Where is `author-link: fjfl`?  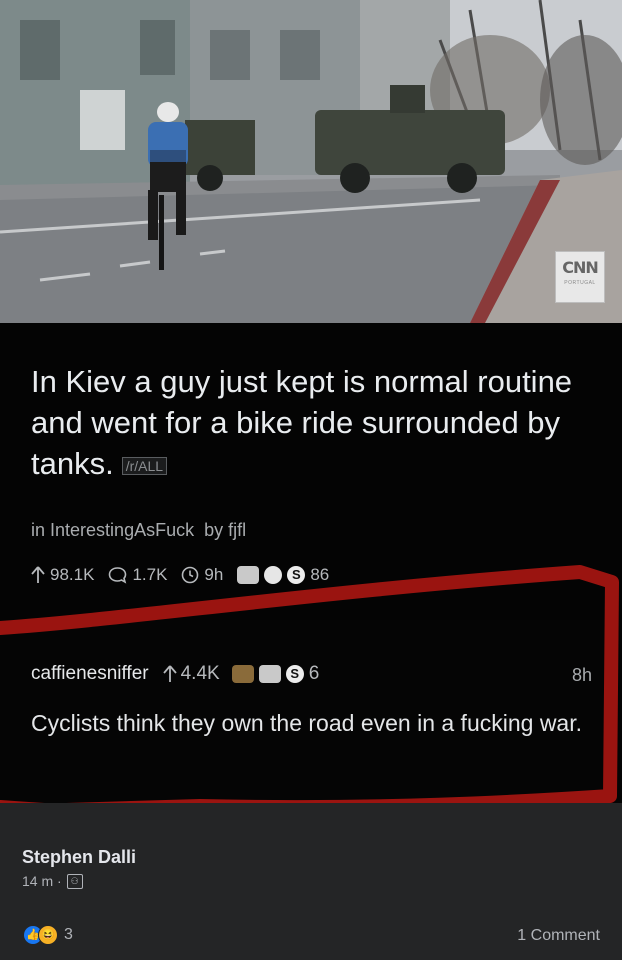 author-link: fjfl is located at coordinates (237, 530).